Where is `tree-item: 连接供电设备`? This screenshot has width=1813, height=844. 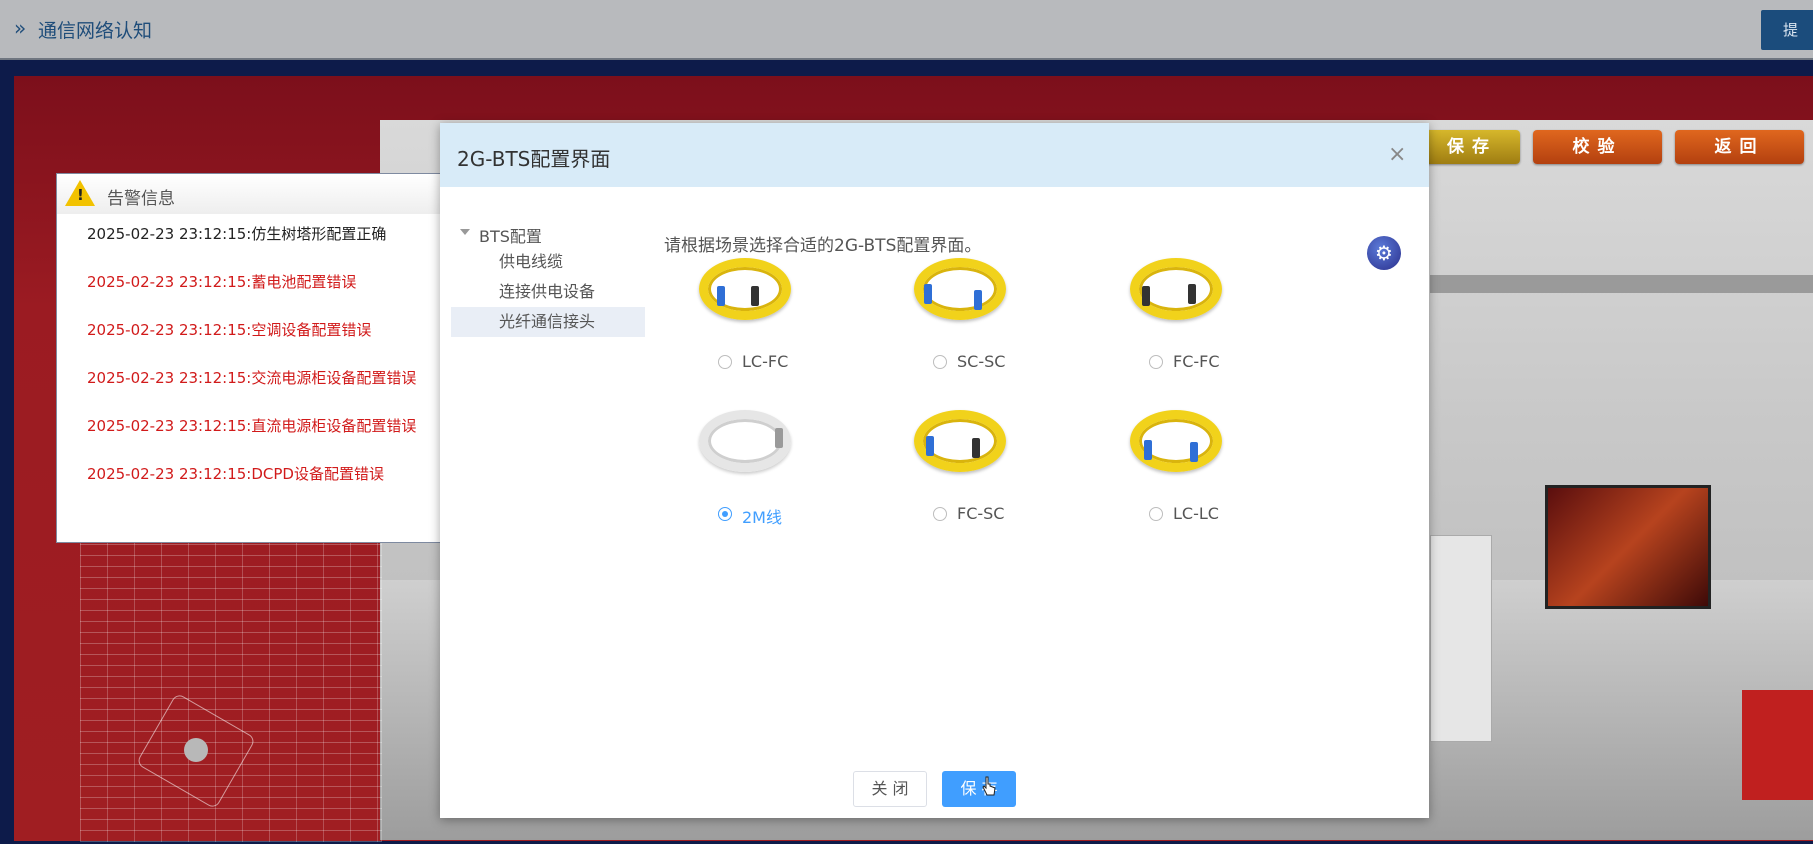 tree-item: 连接供电设备 is located at coordinates (548, 292).